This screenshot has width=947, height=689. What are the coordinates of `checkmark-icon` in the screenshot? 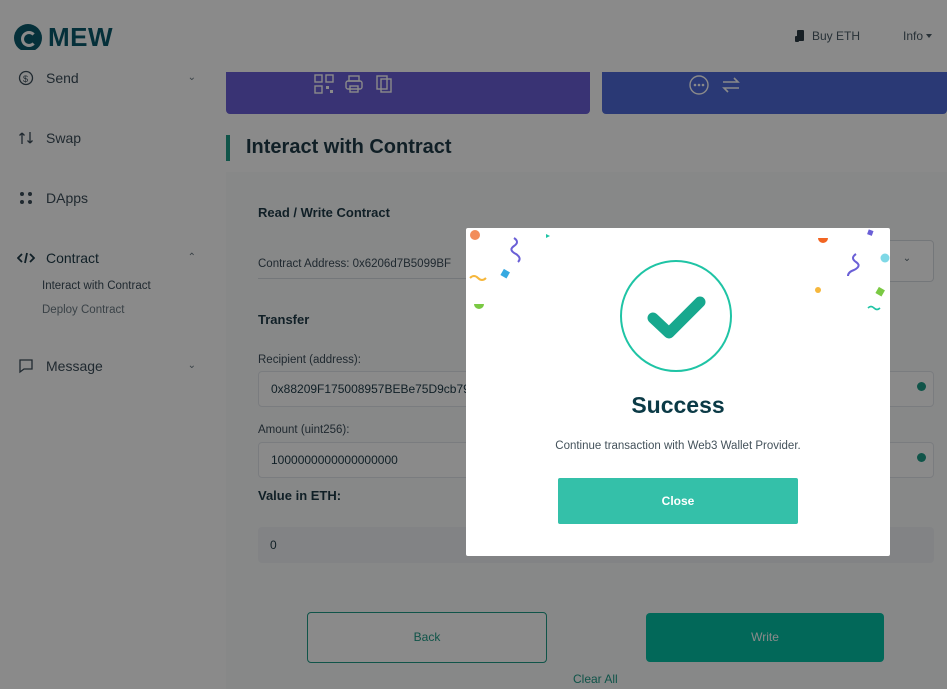 It's located at (676, 317).